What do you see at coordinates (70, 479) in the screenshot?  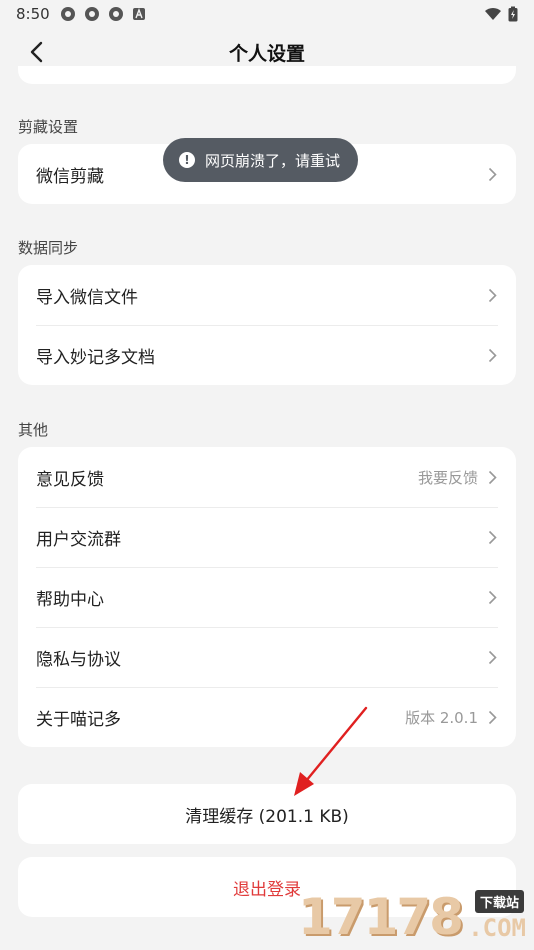 I see `row-label: 意见反馈` at bounding box center [70, 479].